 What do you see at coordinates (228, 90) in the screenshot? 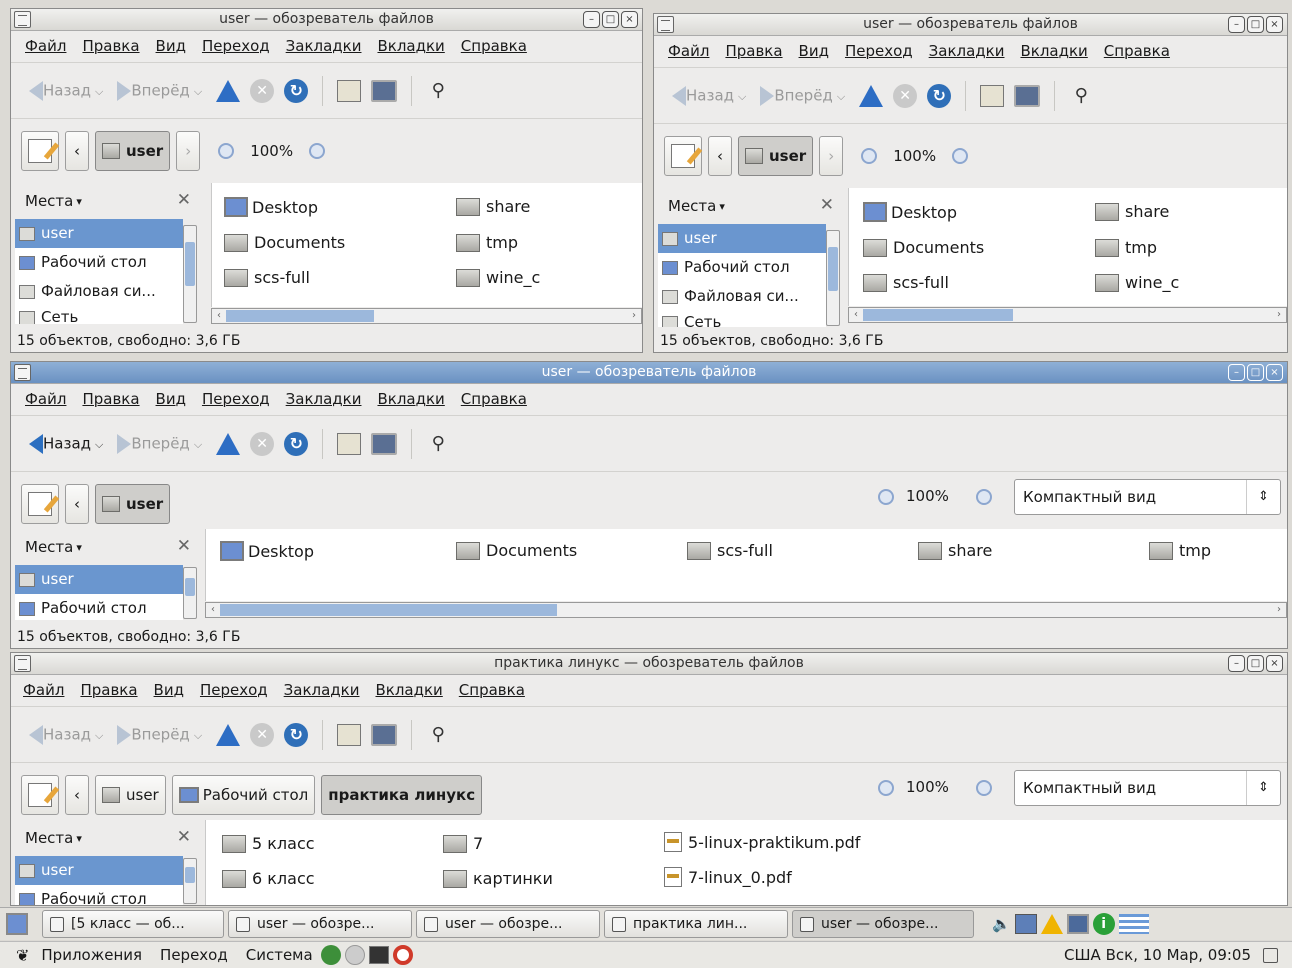
I see `up-arrow-icon` at bounding box center [228, 90].